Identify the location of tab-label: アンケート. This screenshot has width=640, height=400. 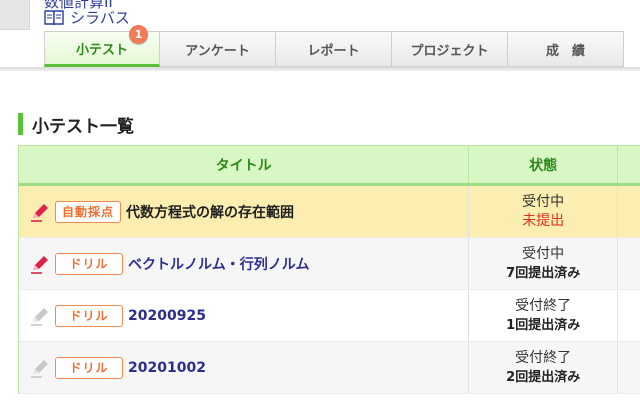
(217, 51).